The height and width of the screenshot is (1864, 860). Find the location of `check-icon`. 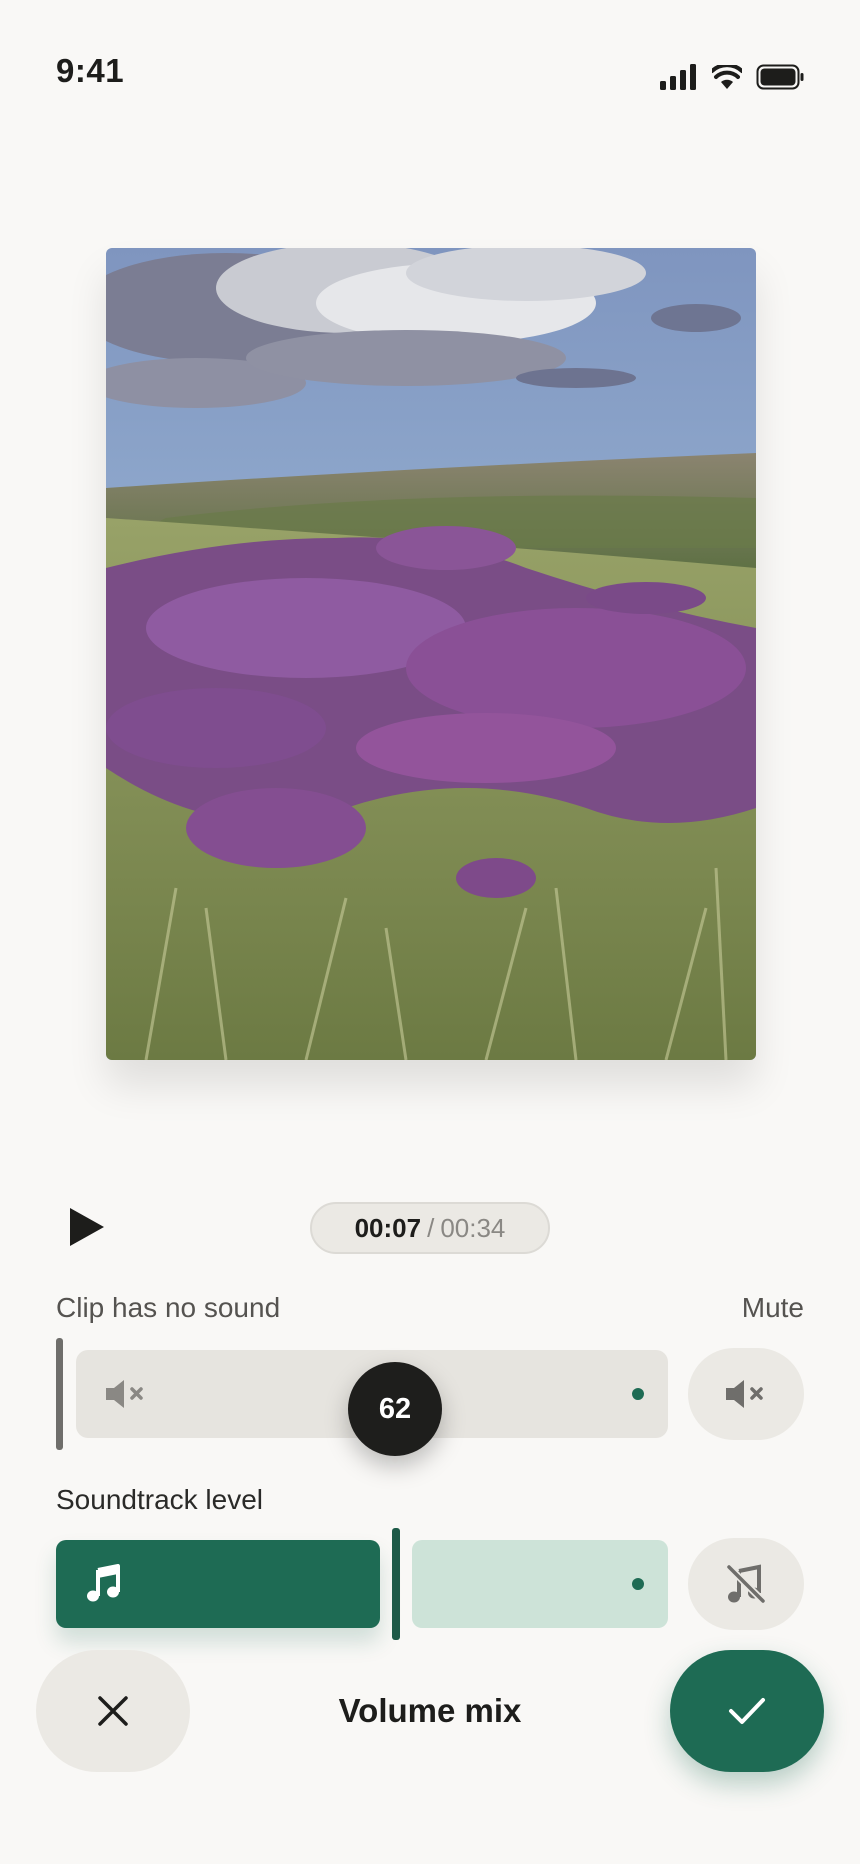

check-icon is located at coordinates (747, 1711).